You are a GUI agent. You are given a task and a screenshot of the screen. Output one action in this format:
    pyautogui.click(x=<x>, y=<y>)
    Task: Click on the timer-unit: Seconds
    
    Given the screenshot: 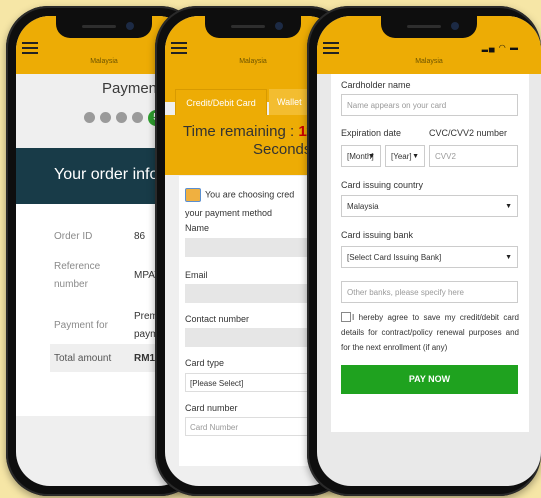 What is the action you would take?
    pyautogui.click(x=282, y=149)
    